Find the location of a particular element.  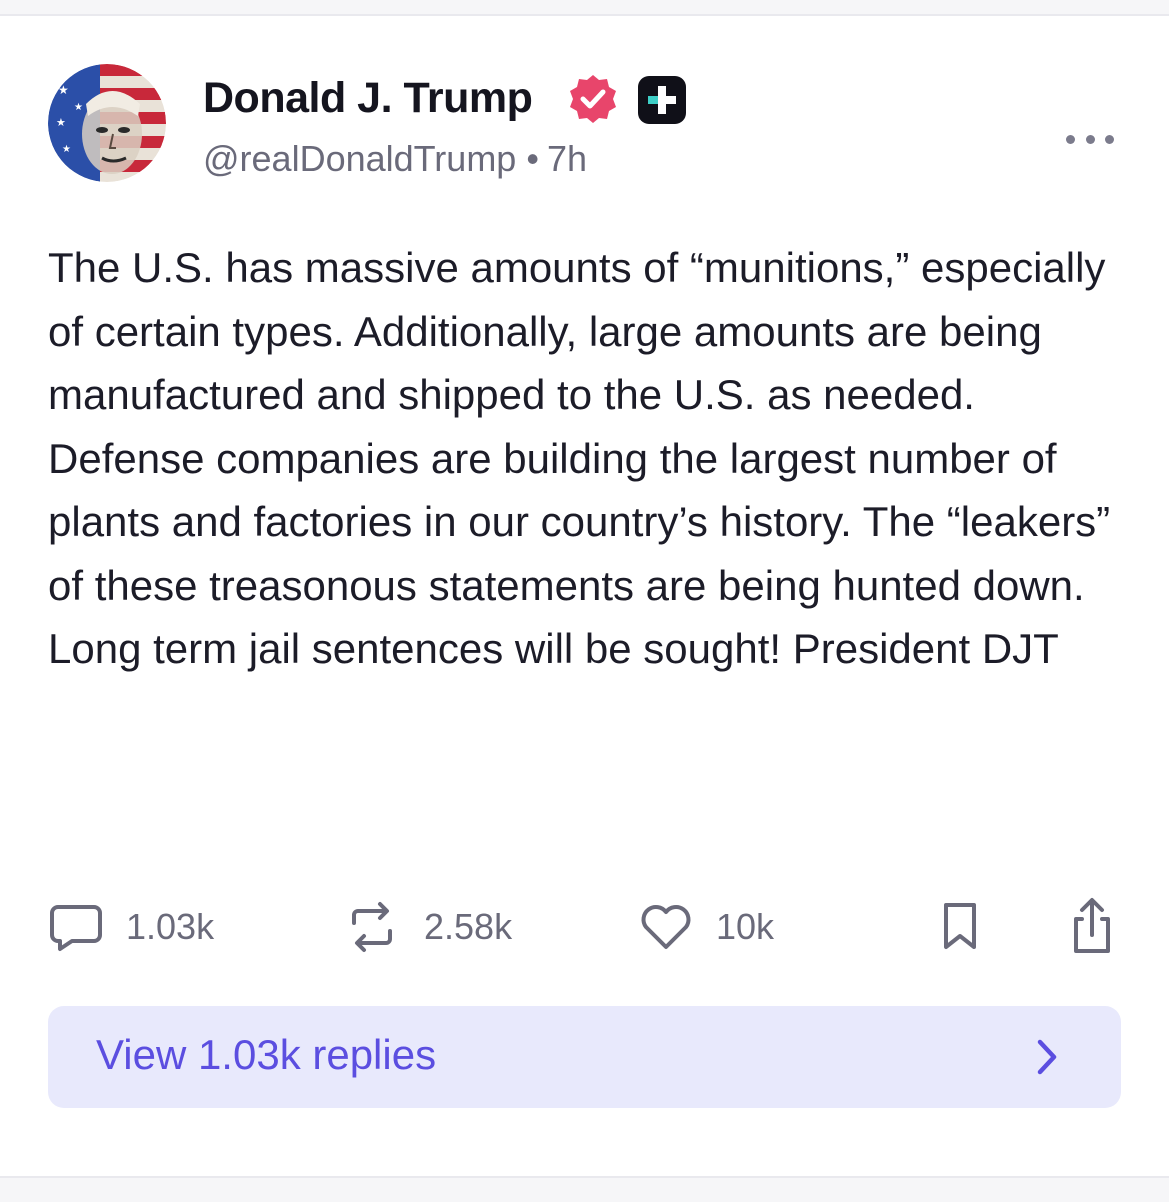

avatar-image: ★ ★ ★ ★ is located at coordinates (107, 123).